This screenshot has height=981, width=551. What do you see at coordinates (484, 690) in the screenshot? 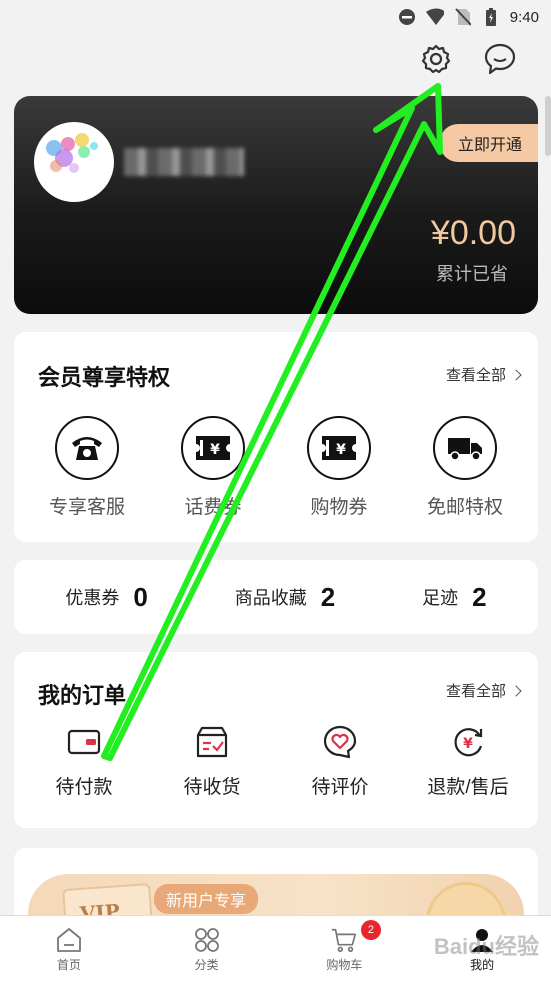
I see `orders-see-all-link: 查看全部` at bounding box center [484, 690].